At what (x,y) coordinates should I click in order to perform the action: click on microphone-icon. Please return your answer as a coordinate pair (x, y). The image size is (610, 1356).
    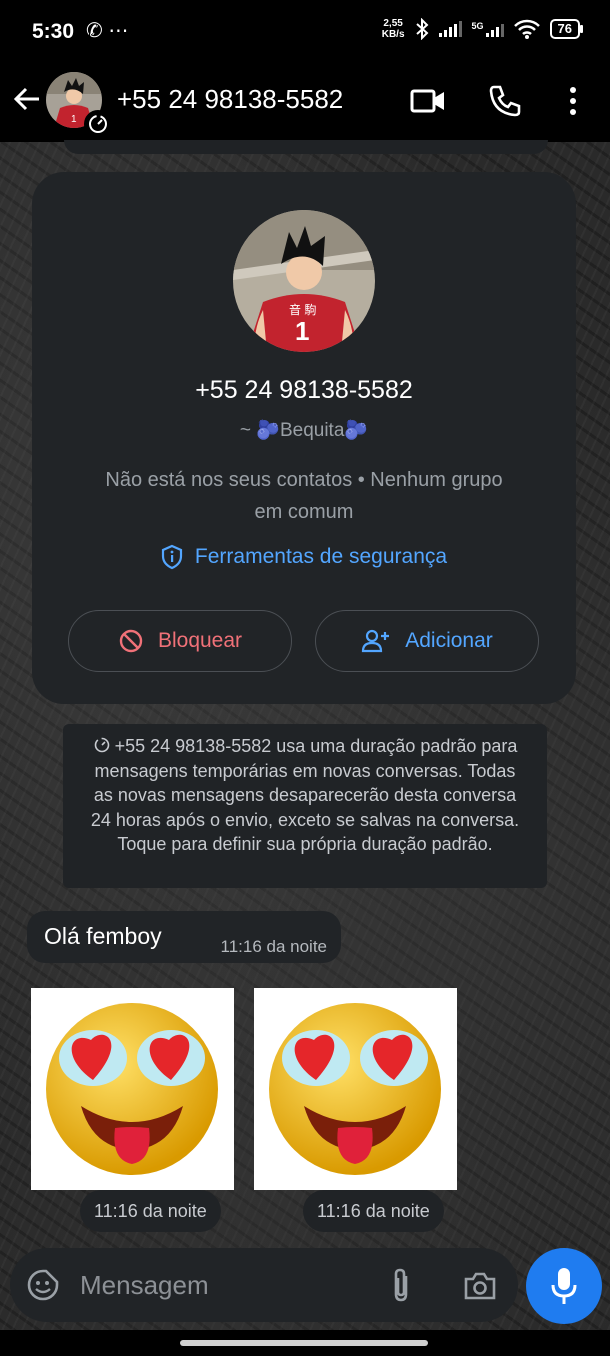
    Looking at the image, I should click on (564, 1286).